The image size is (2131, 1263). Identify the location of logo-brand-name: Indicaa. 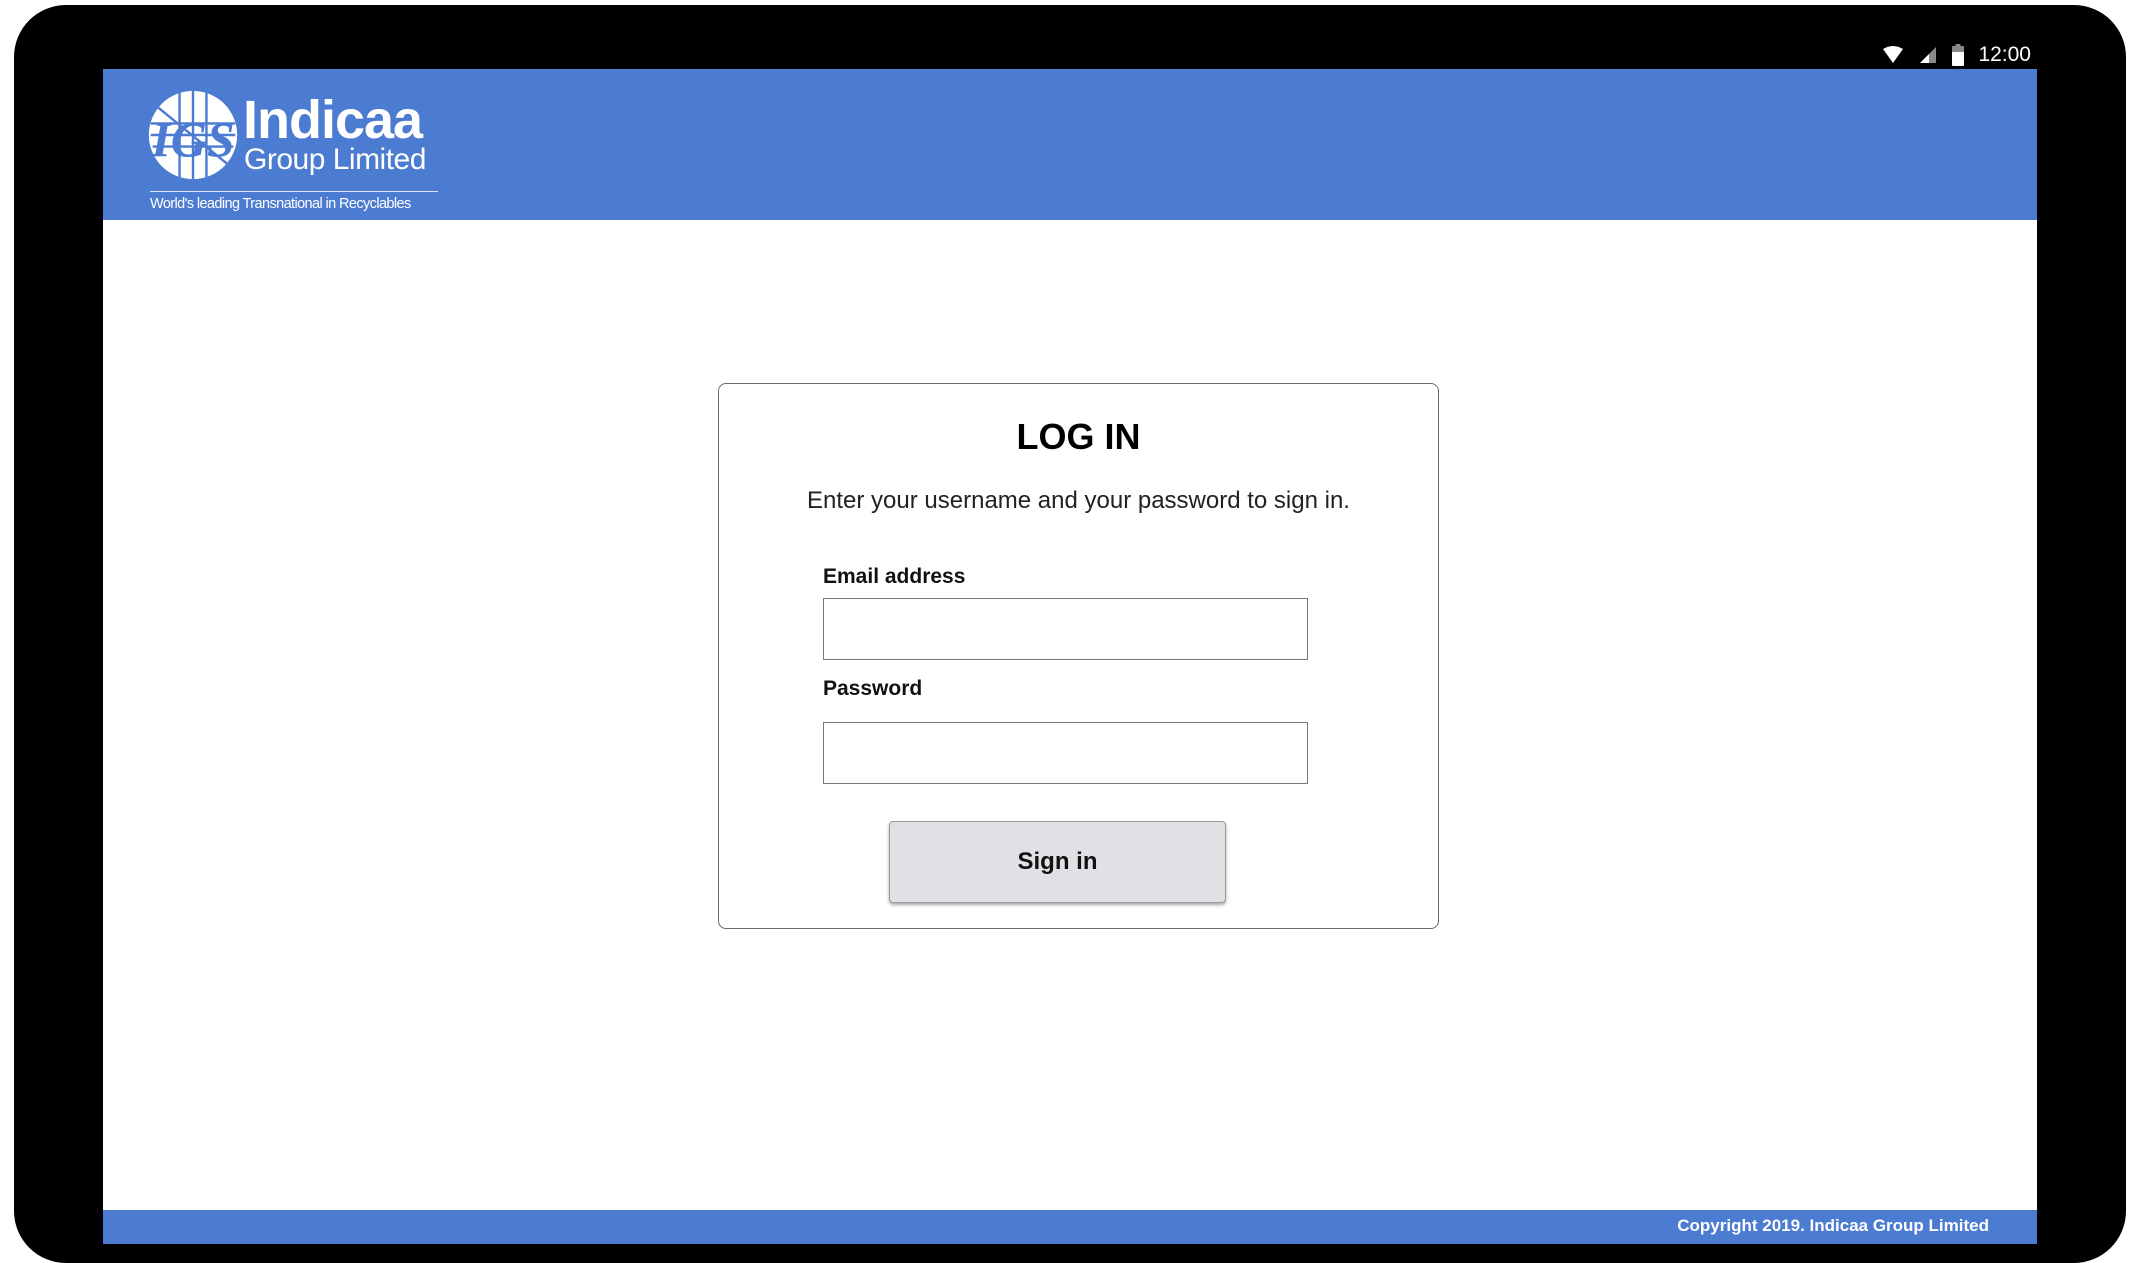
(333, 120).